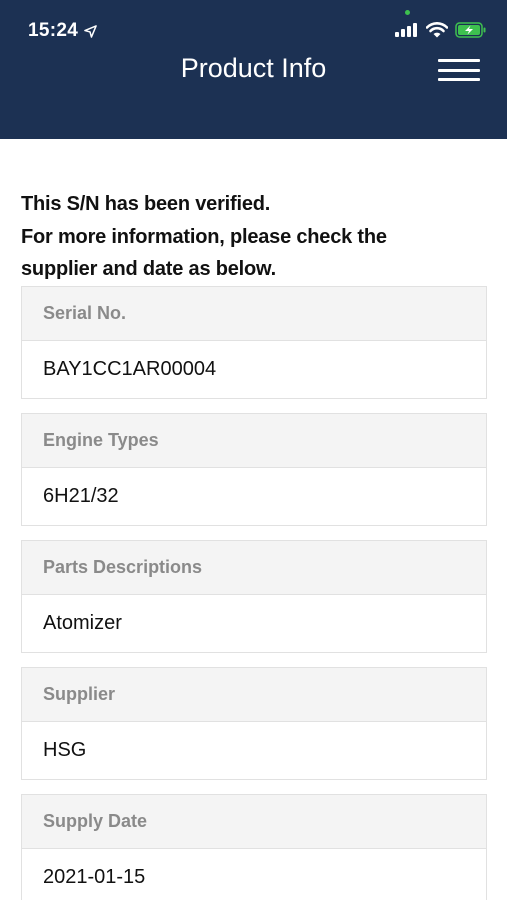  I want to click on field-value: 2021-01-15, so click(254, 874).